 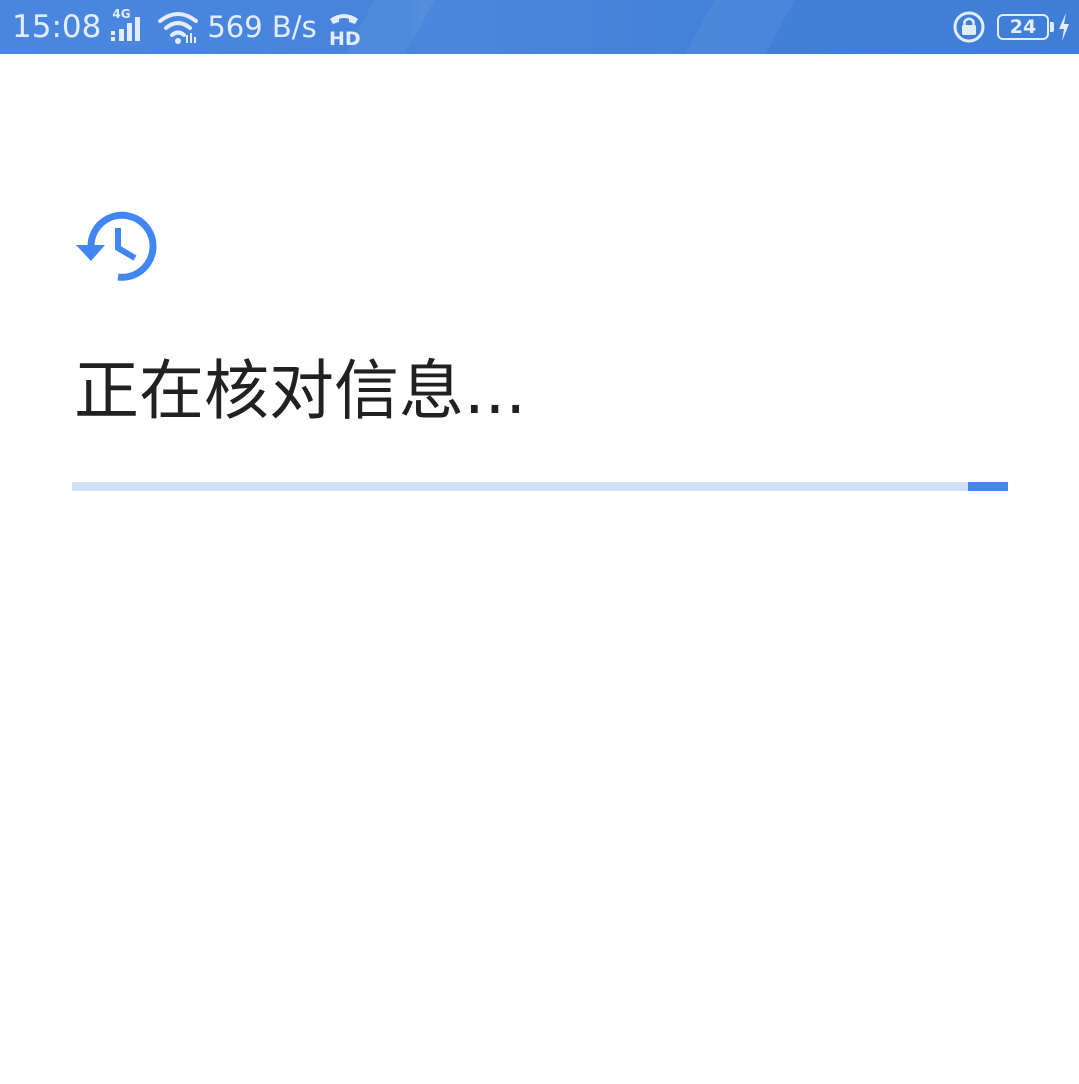 What do you see at coordinates (969, 27) in the screenshot?
I see `rotation-lock-icon` at bounding box center [969, 27].